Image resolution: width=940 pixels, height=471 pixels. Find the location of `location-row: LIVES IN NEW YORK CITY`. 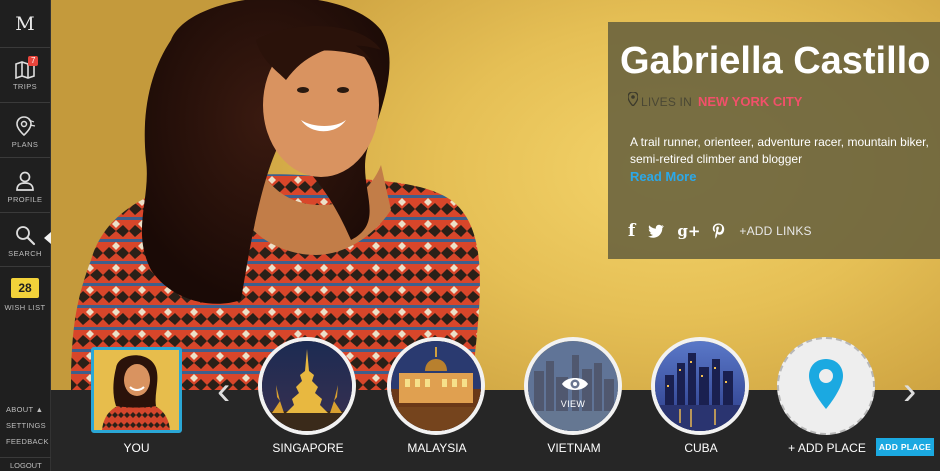

location-row: LIVES IN NEW YORK CITY is located at coordinates (715, 101).